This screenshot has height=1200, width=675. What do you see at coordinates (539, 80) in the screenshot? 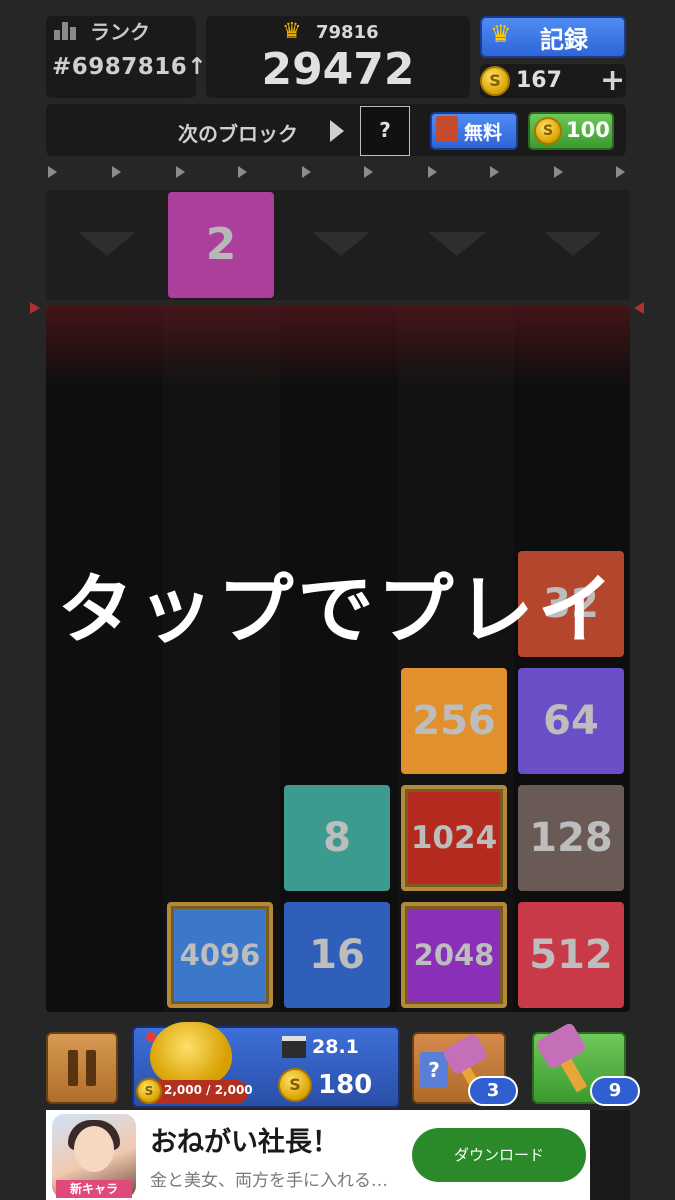
I see `coin-count: 167` at bounding box center [539, 80].